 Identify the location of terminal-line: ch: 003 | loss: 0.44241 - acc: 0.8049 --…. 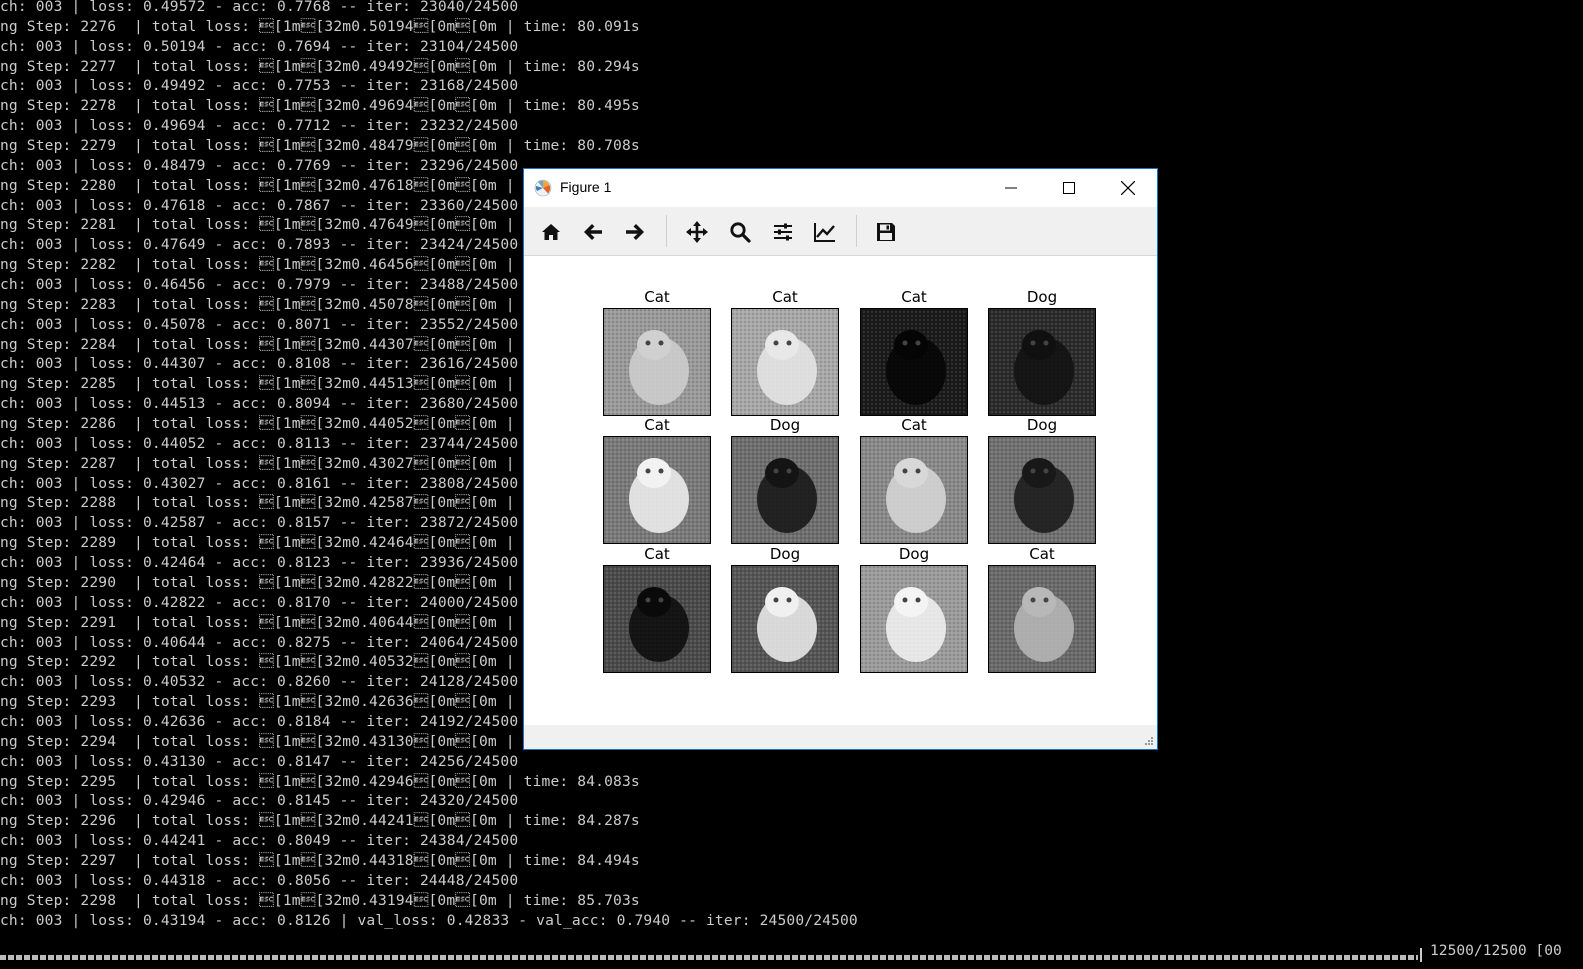
(259, 841).